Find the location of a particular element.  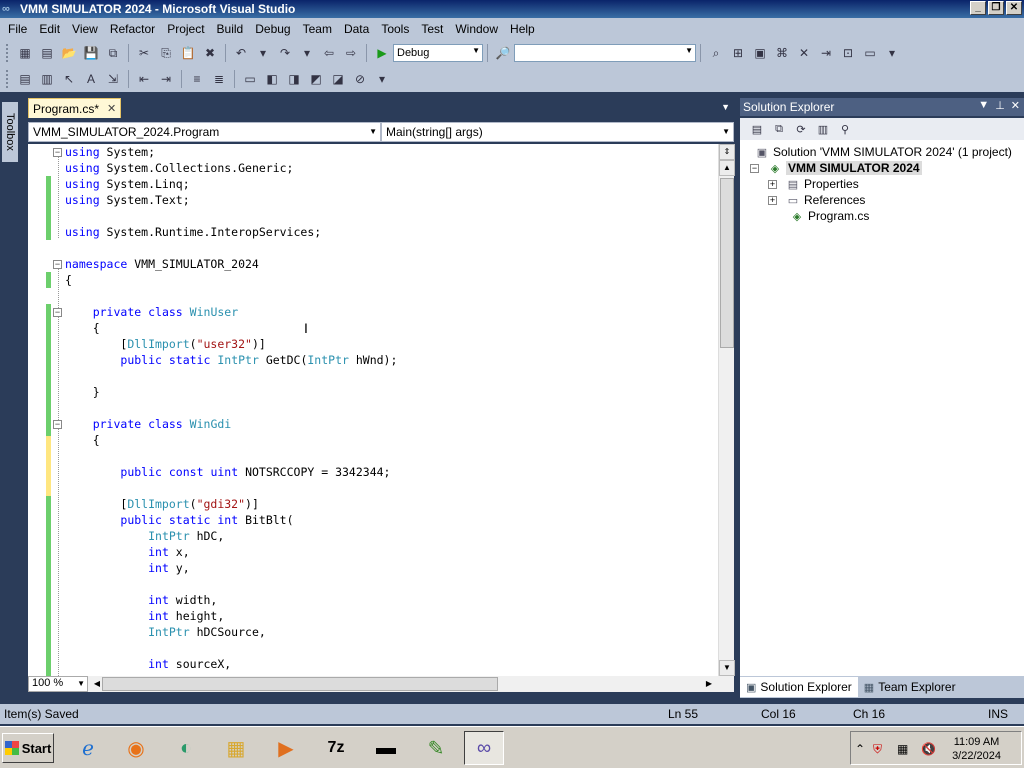

code-line: public static int BitBlt( is located at coordinates (231, 520).